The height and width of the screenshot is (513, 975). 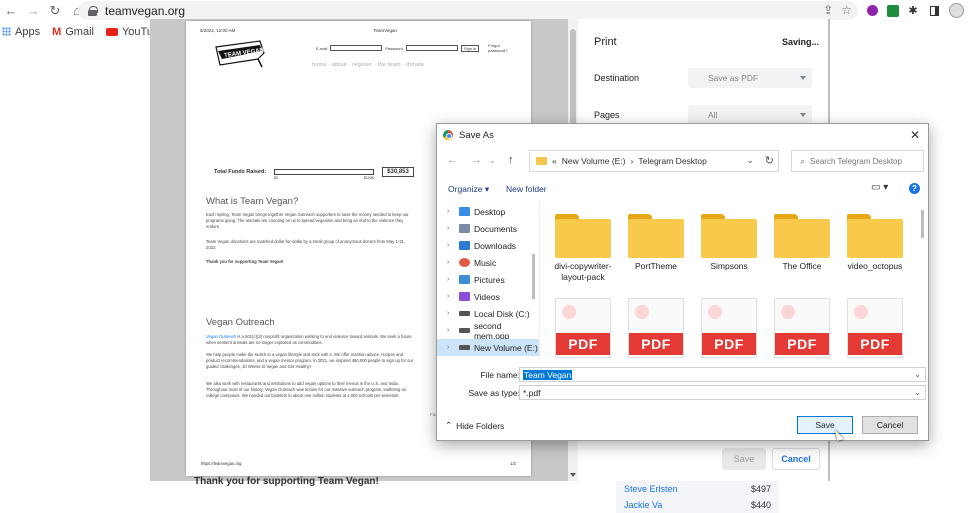 What do you see at coordinates (915, 135) in the screenshot?
I see `close-icon: ✕` at bounding box center [915, 135].